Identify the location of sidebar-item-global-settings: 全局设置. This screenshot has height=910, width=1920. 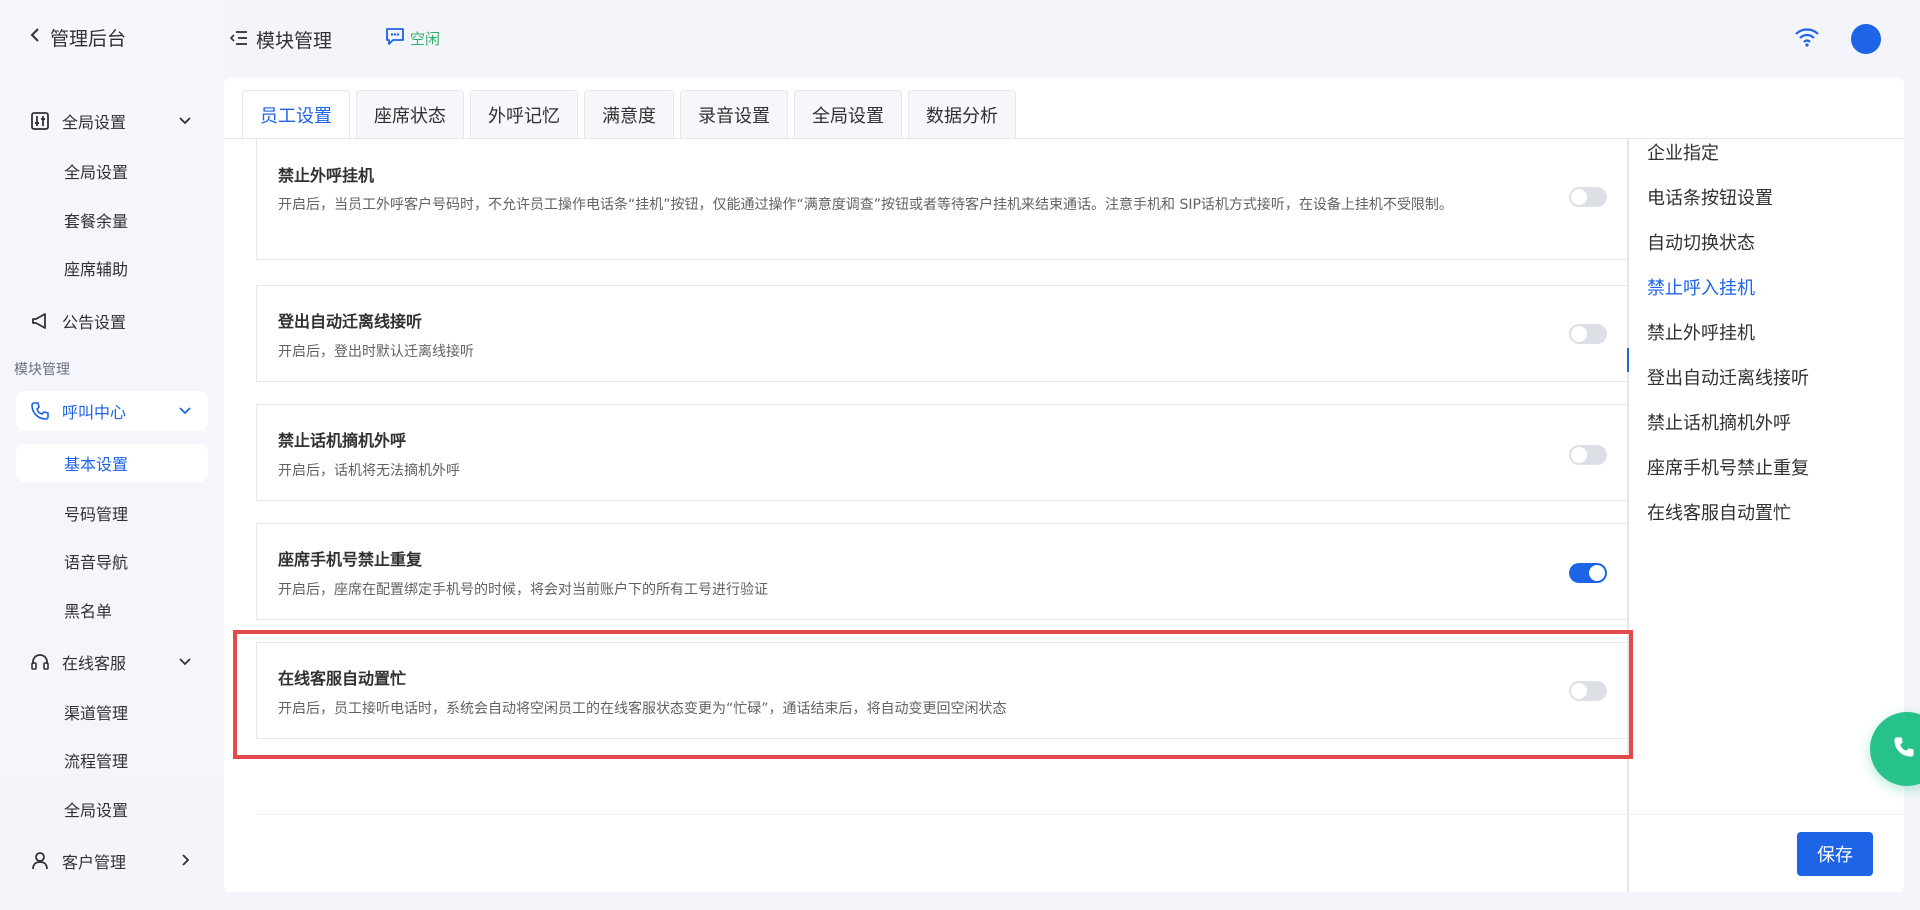
(112, 171).